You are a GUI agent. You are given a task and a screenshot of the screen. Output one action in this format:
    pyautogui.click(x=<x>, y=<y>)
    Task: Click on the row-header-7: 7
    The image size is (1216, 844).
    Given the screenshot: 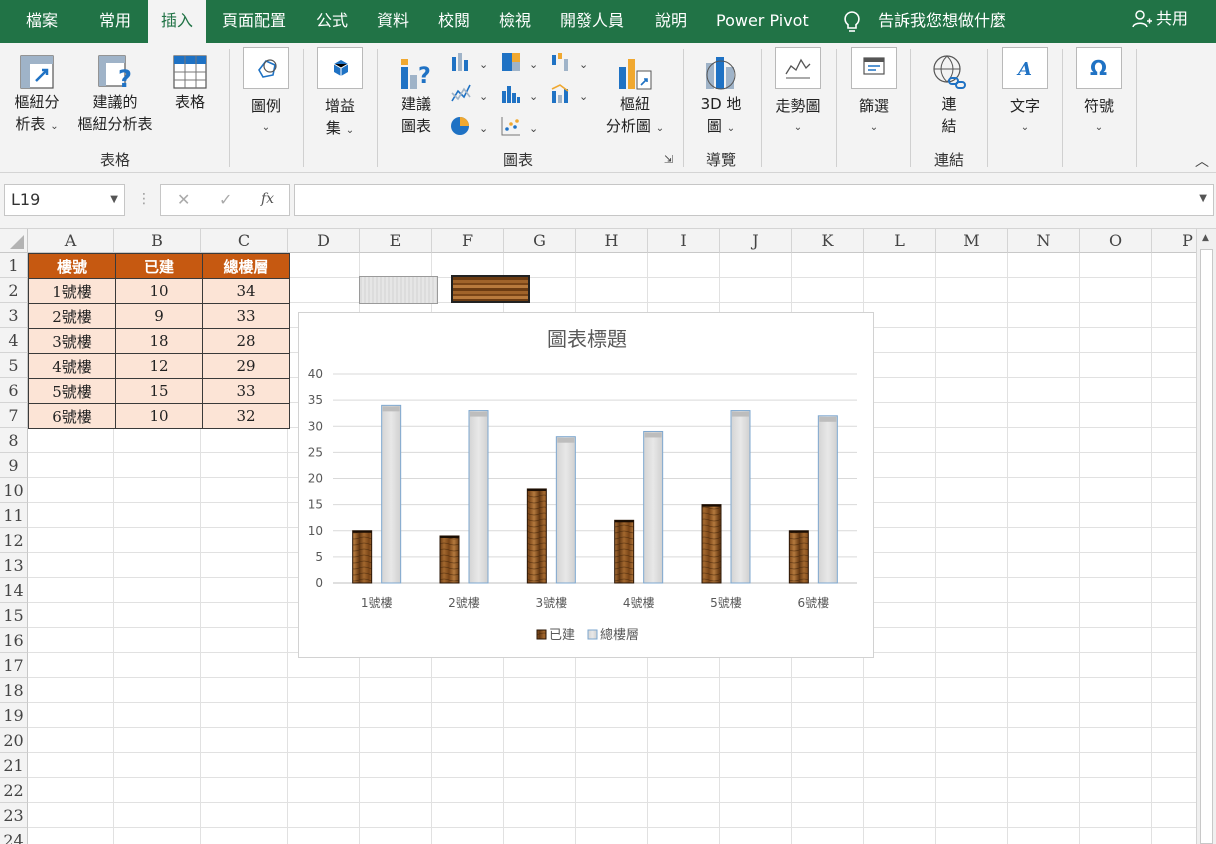 What is the action you would take?
    pyautogui.click(x=14, y=415)
    